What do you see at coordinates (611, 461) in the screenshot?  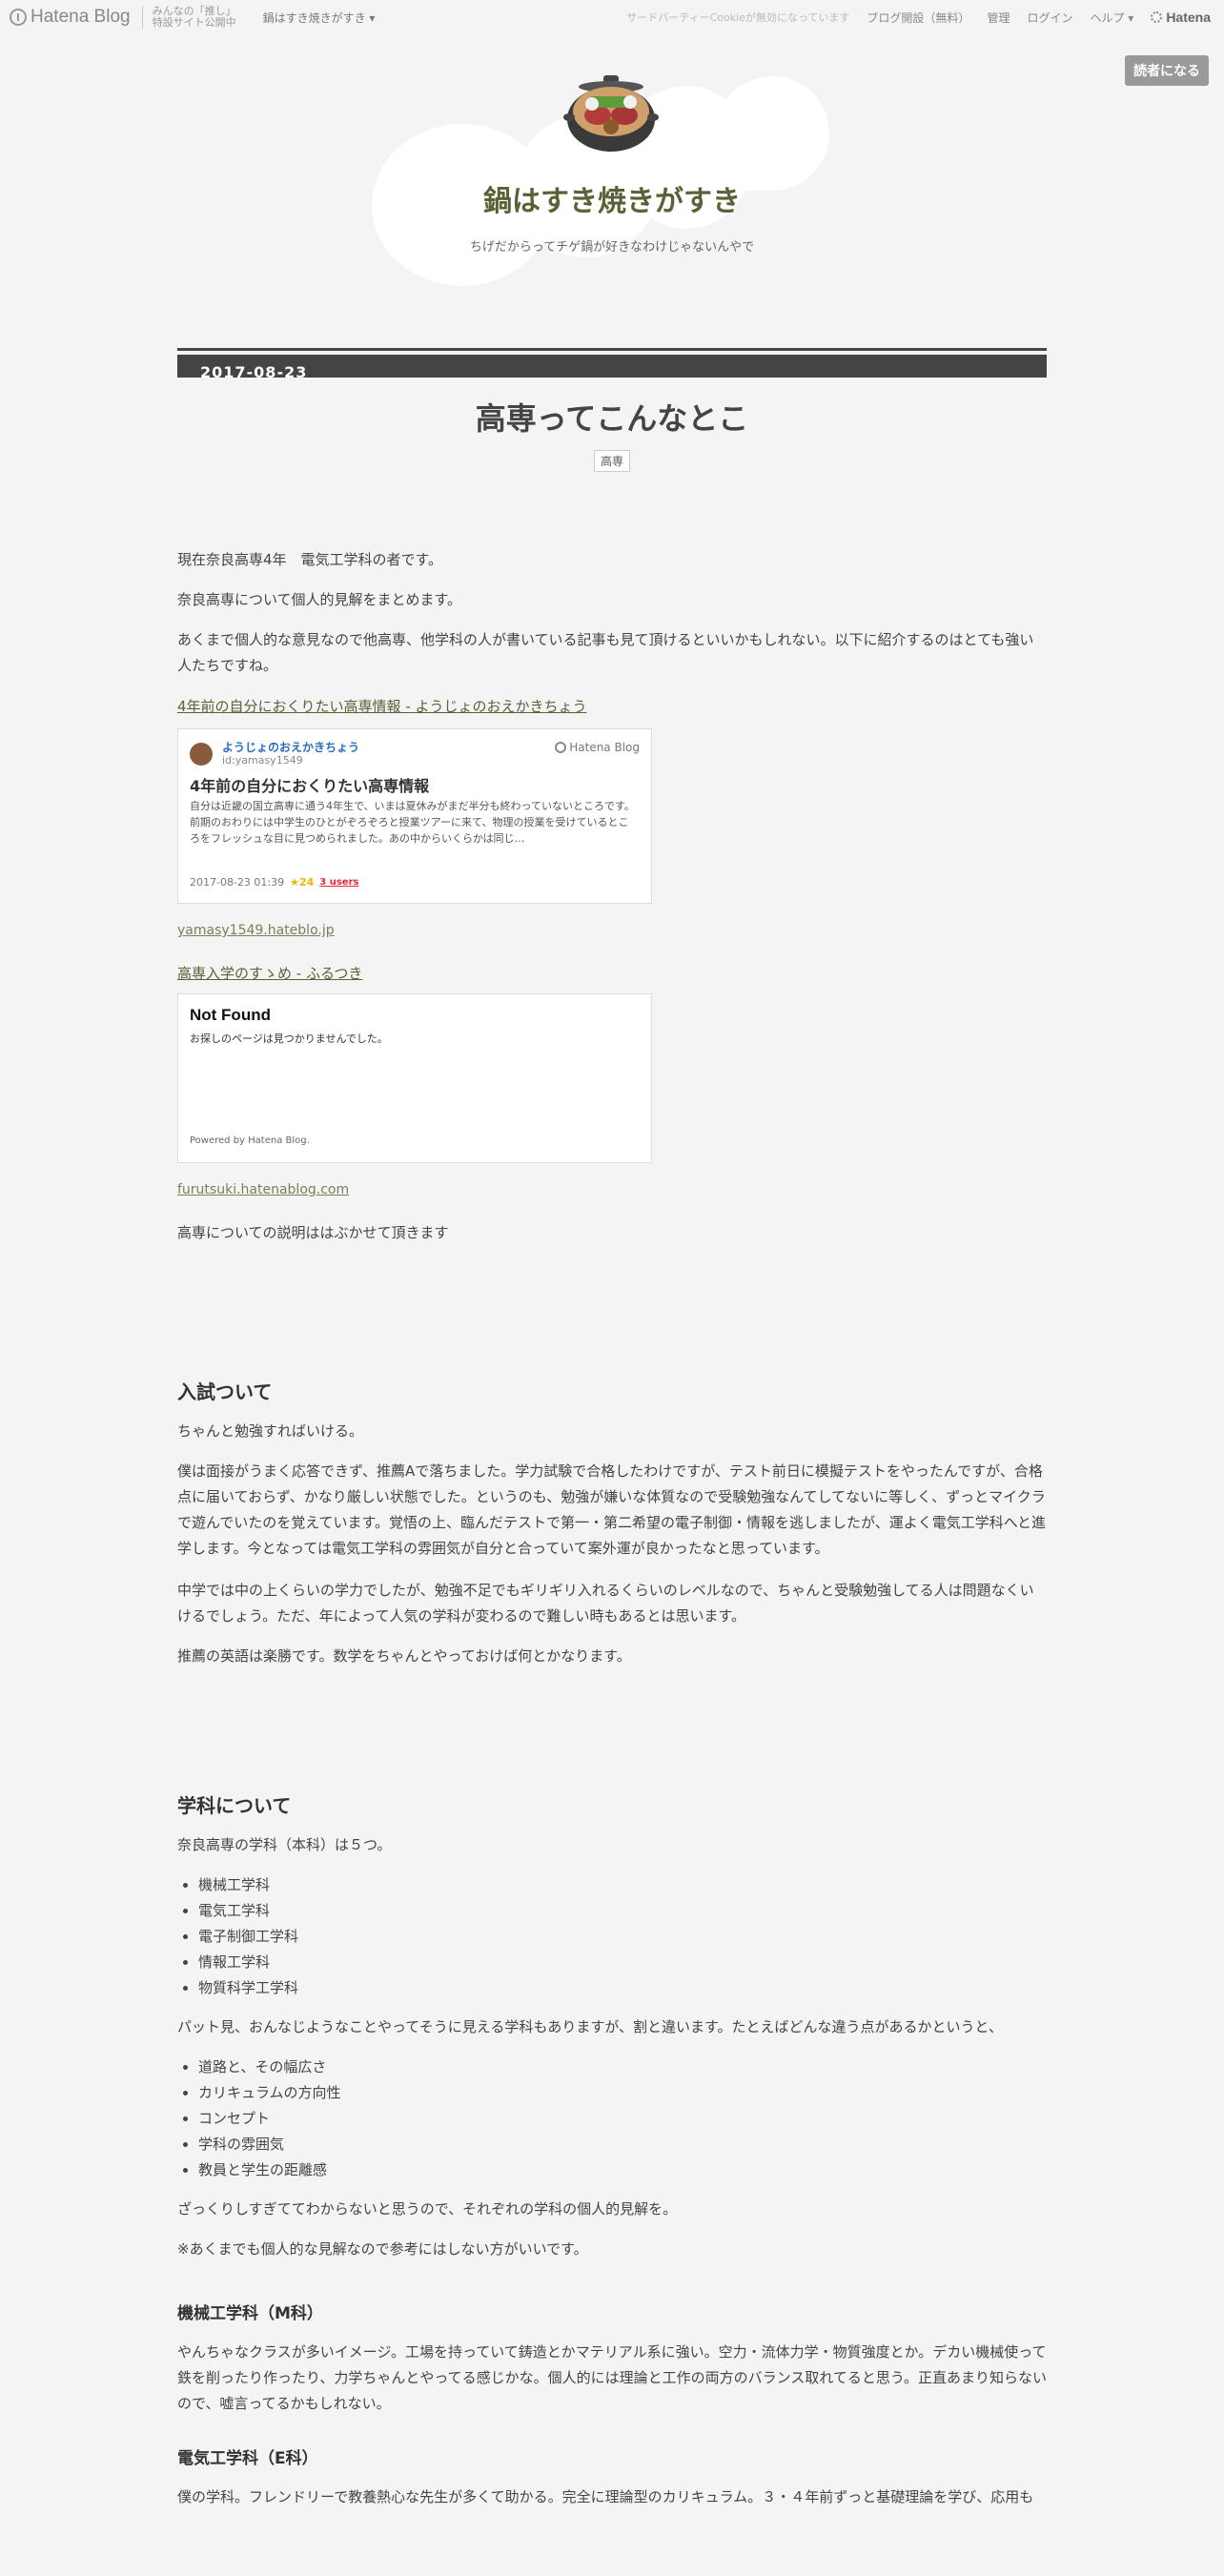 I see `category-badge: 高専` at bounding box center [611, 461].